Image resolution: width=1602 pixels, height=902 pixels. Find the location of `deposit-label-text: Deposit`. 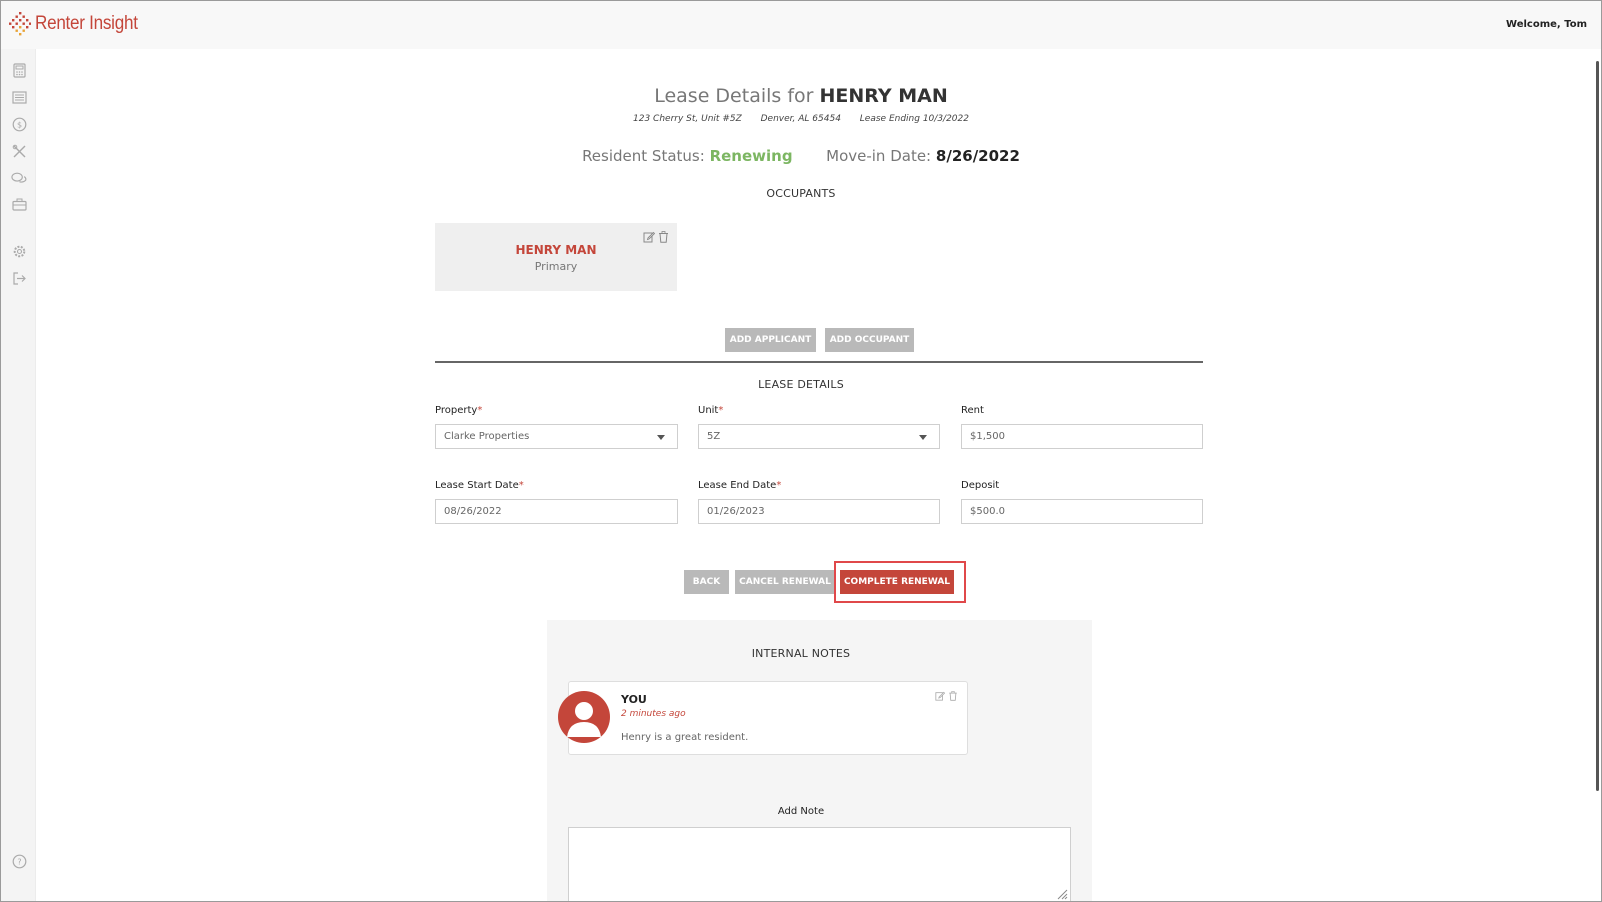

deposit-label-text: Deposit is located at coordinates (980, 485).